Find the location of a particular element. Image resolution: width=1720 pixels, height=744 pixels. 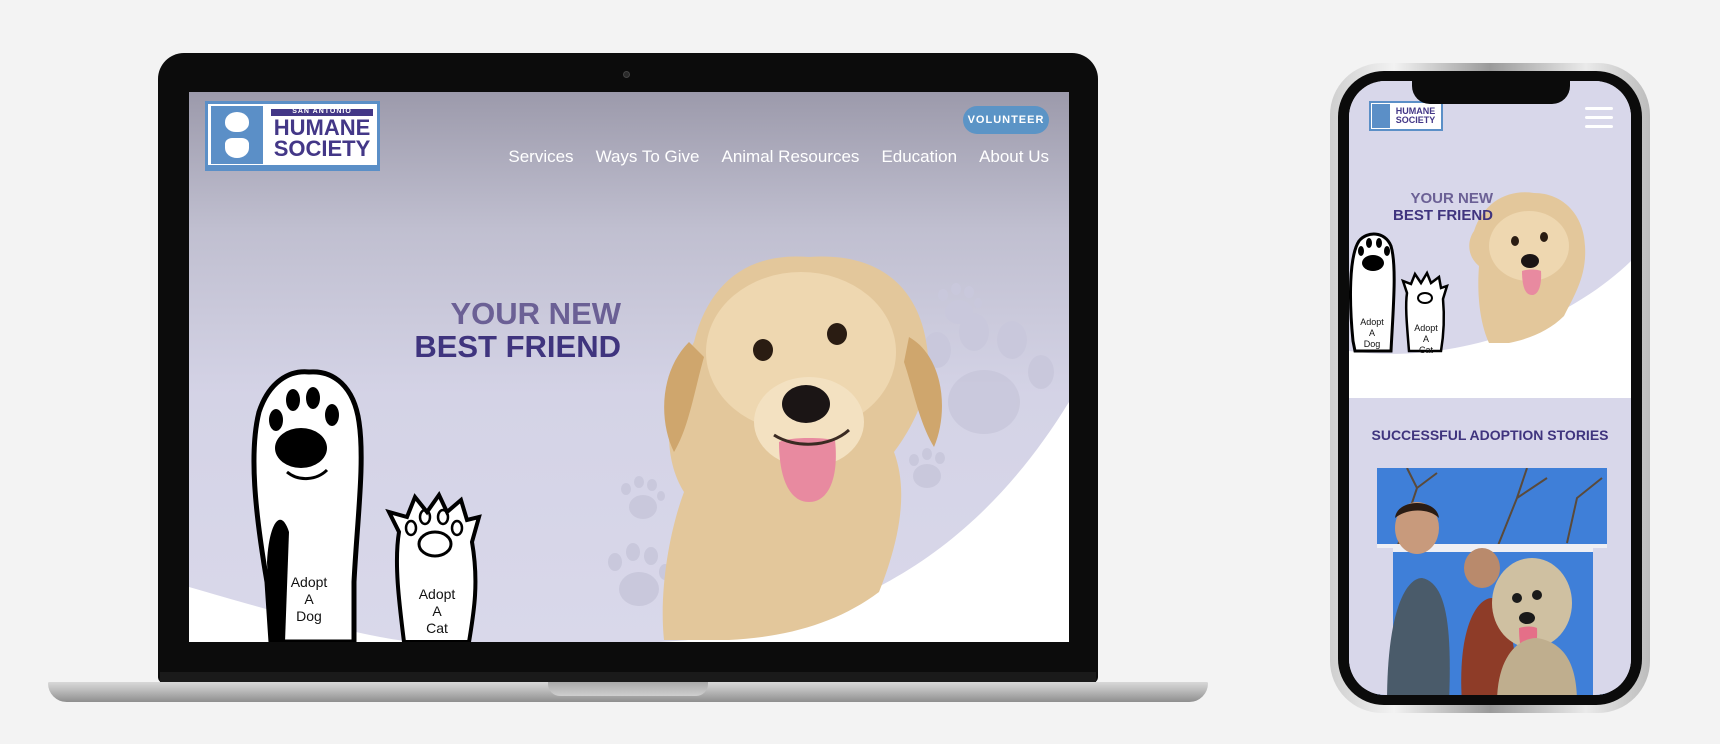

adoption-photo-art is located at coordinates (1492, 581).